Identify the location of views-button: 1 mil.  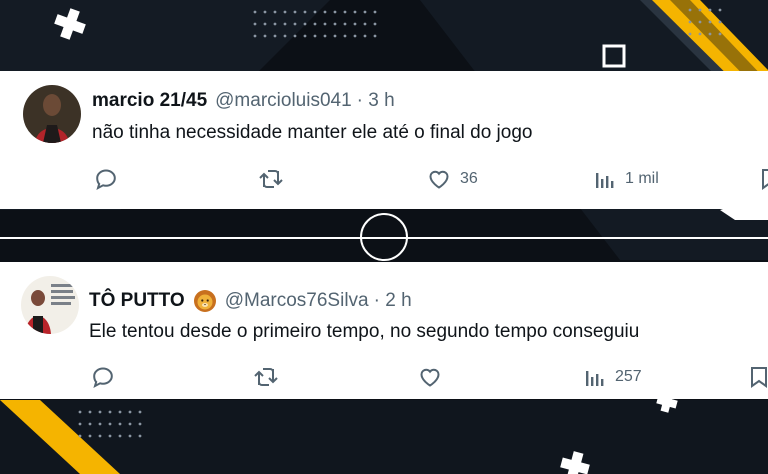
(626, 179).